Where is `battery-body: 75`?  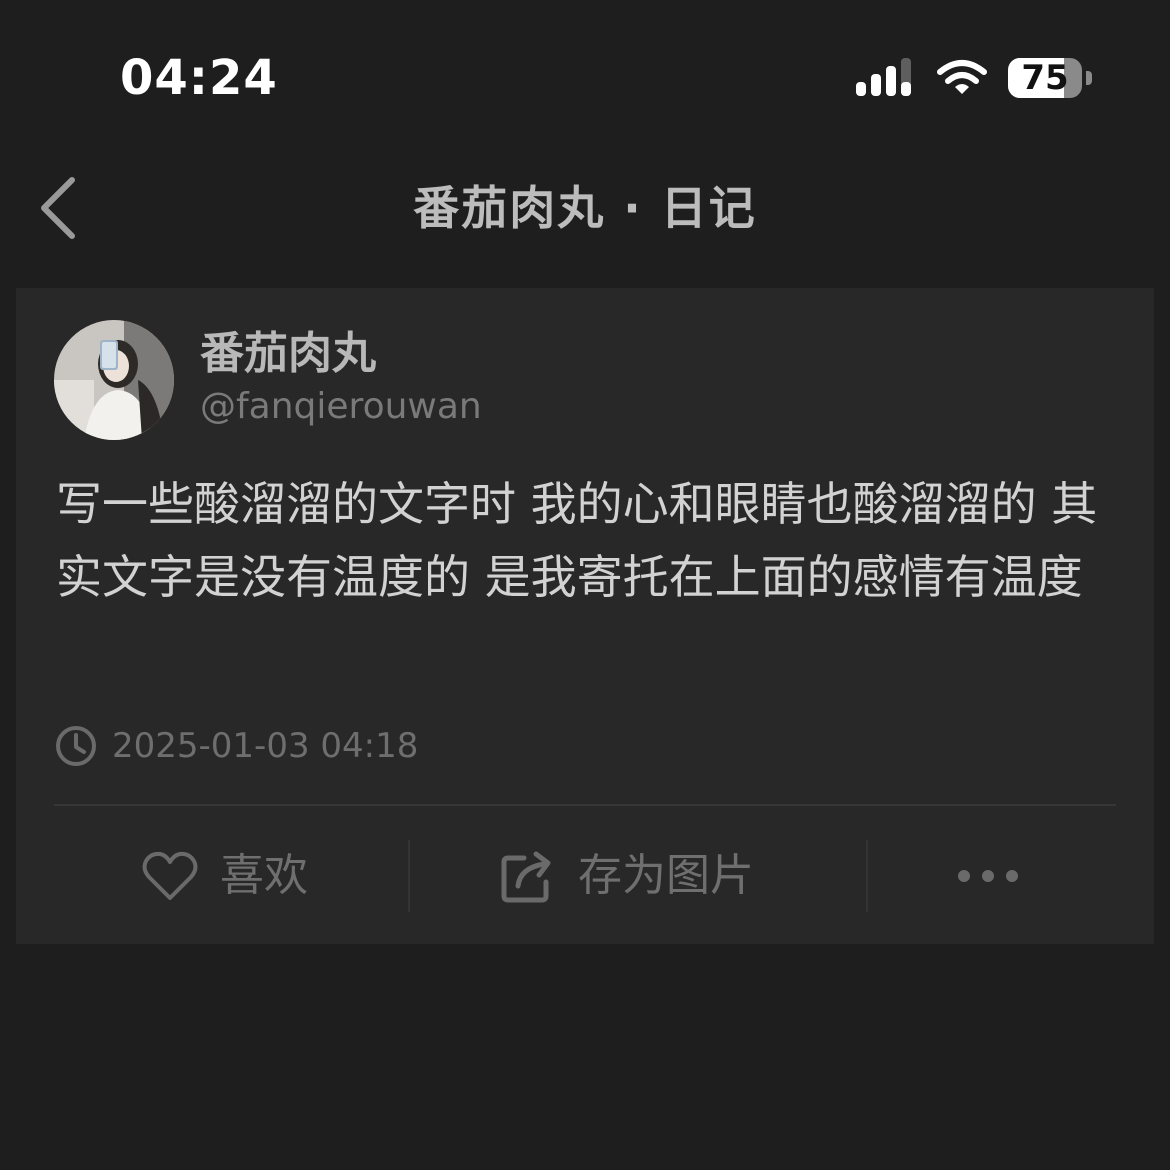 battery-body: 75 is located at coordinates (1045, 78).